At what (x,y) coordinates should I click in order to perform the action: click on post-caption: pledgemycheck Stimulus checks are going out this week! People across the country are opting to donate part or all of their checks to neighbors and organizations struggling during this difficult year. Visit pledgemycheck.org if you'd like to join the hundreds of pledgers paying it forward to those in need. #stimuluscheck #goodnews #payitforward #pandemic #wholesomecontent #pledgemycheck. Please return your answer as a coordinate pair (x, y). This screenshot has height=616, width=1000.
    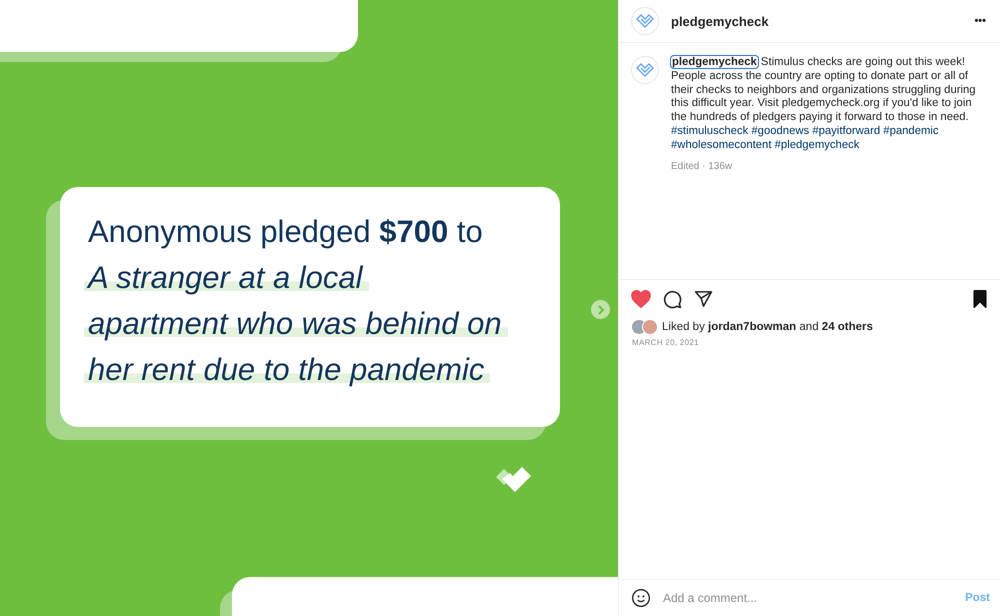
    Looking at the image, I should click on (824, 104).